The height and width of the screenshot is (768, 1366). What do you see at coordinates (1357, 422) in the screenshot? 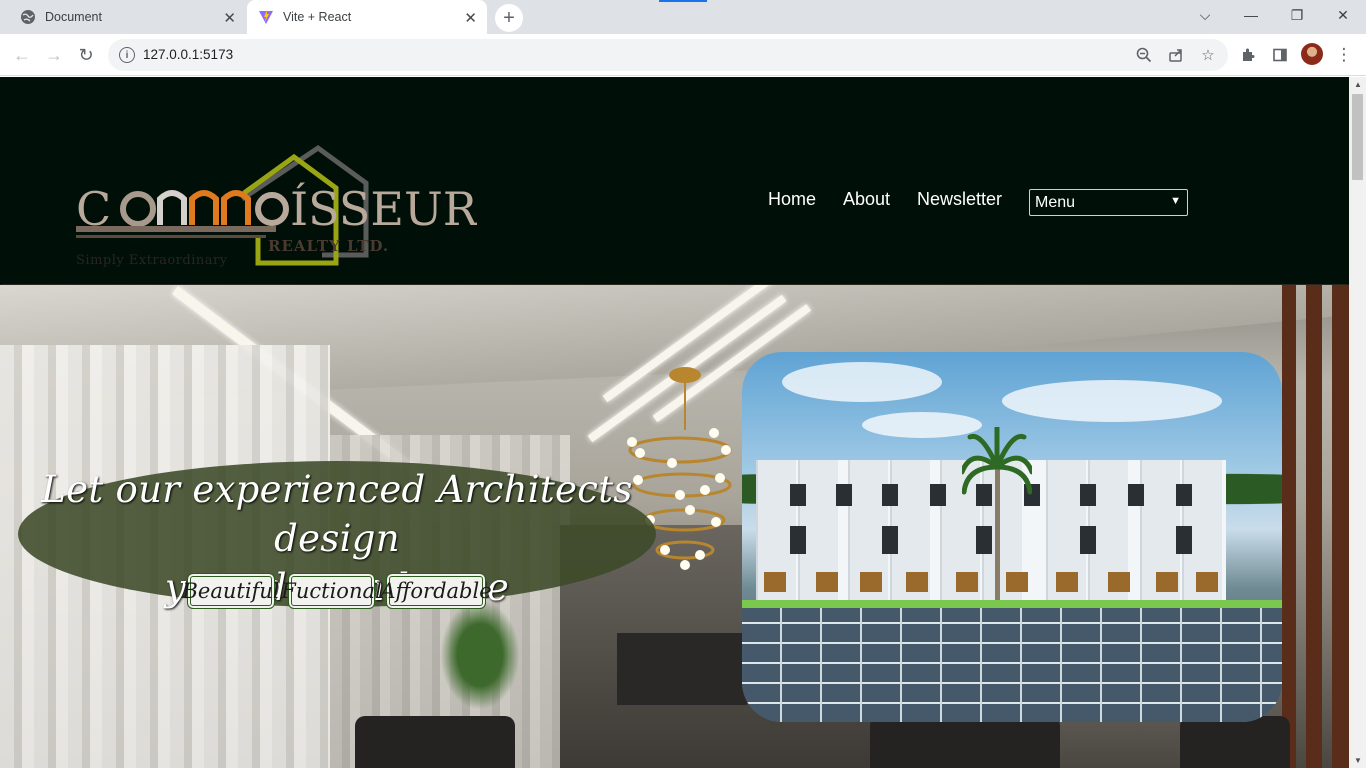
I see `page-scrollbar: ▲ ▼` at bounding box center [1357, 422].